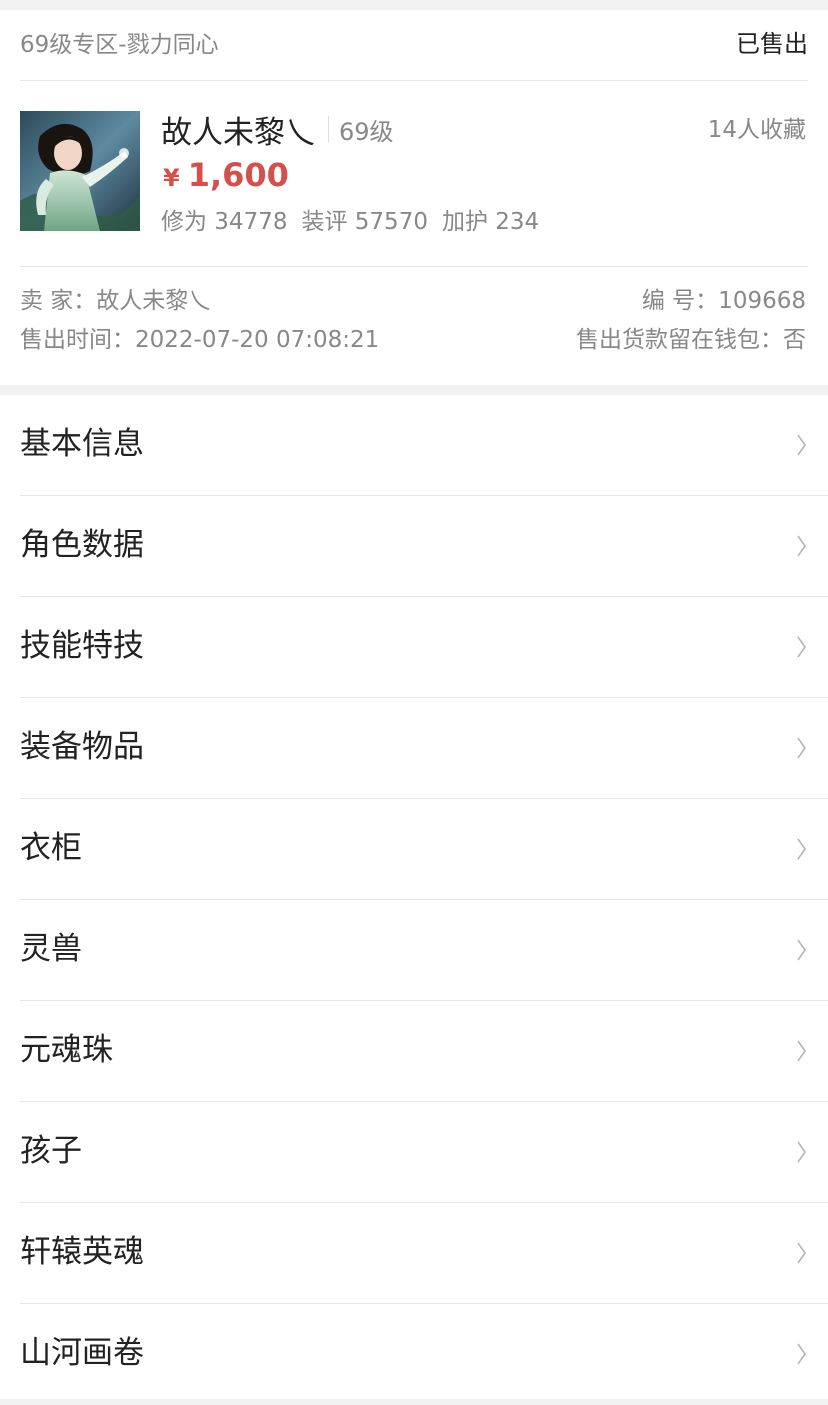 This screenshot has height=1405, width=828. I want to click on menu-item-xuanyuan-soul: 轩辕英魂, so click(424, 1253).